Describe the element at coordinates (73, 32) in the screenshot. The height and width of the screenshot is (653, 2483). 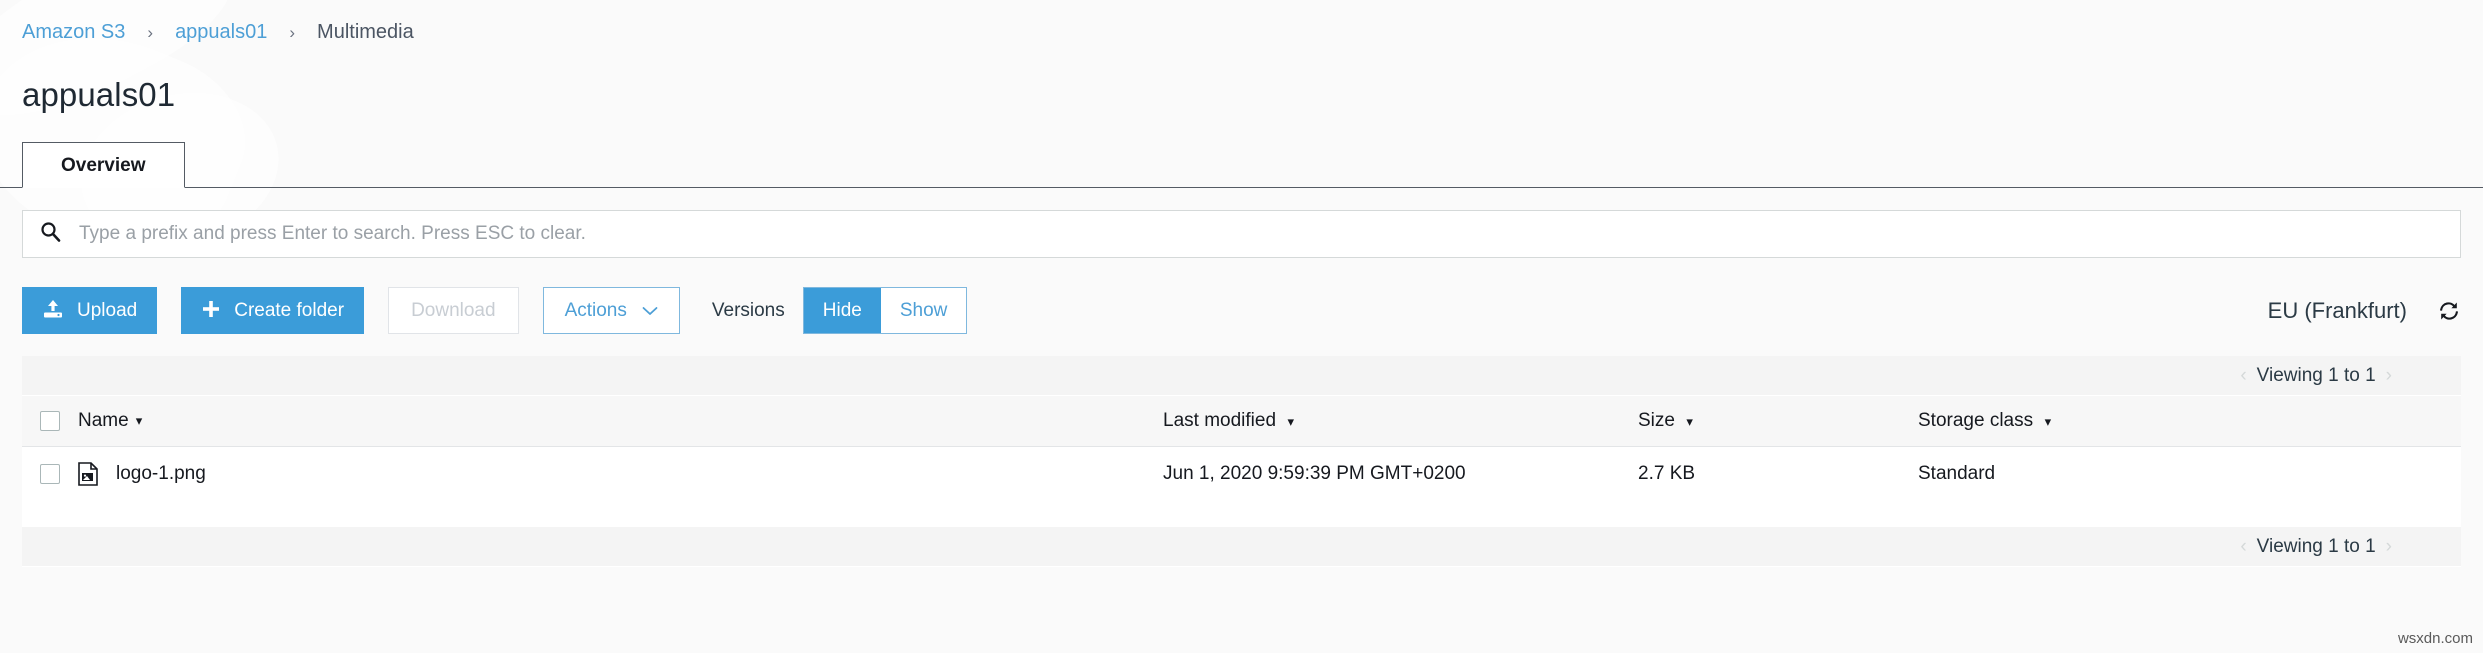
I see `breadcrumb-item-amazon-s3: Amazon S3` at that location.